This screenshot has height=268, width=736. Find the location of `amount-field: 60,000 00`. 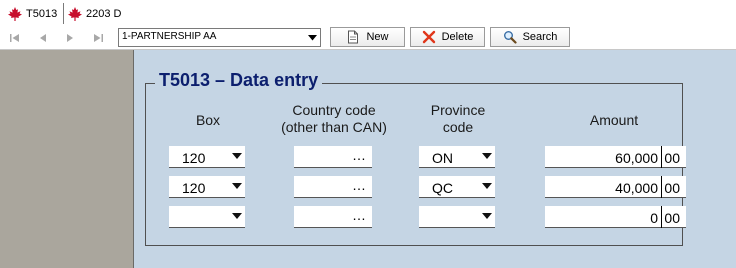

amount-field: 60,000 00 is located at coordinates (615, 157).